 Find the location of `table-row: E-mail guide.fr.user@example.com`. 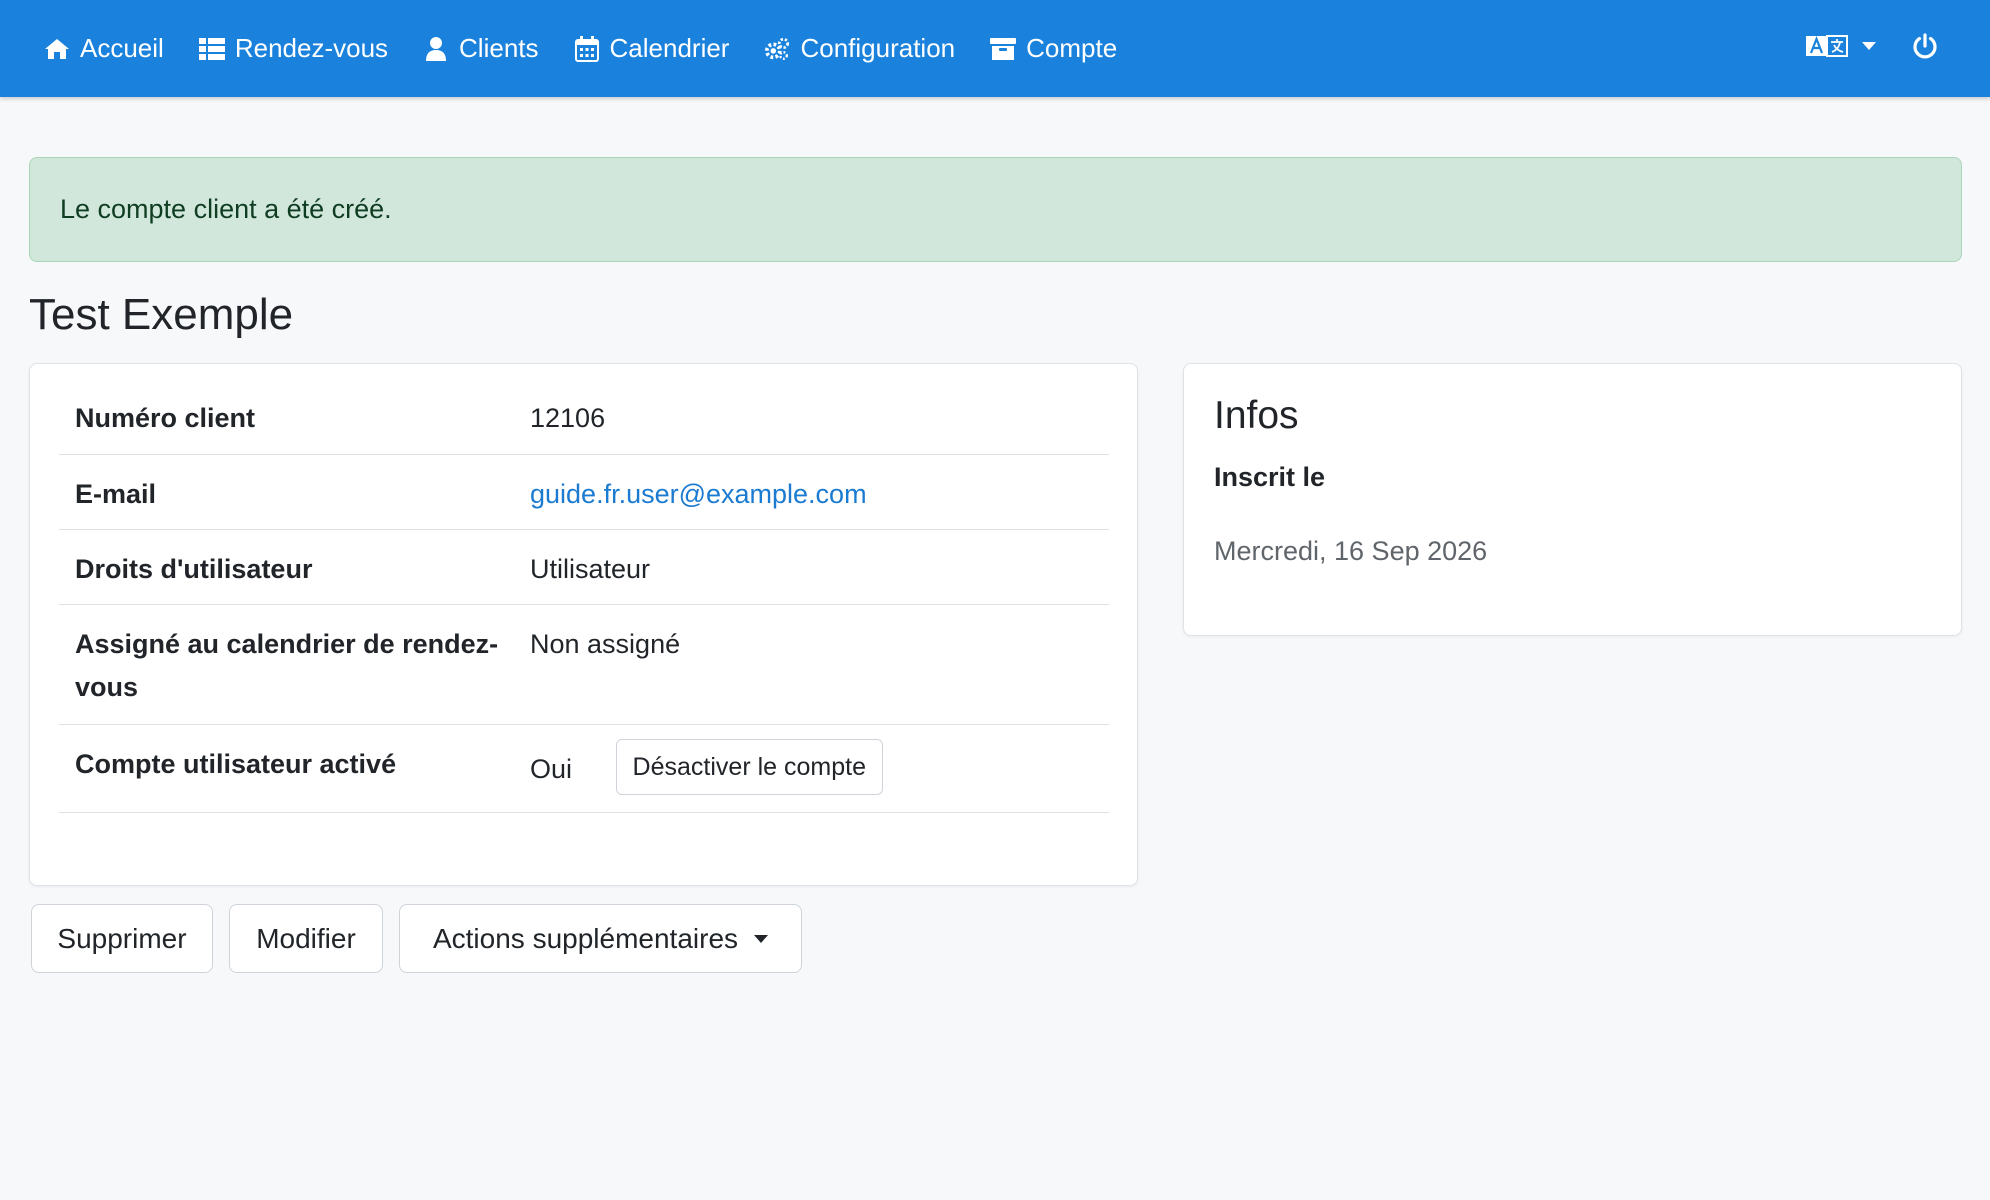

table-row: E-mail guide.fr.user@example.com is located at coordinates (584, 492).